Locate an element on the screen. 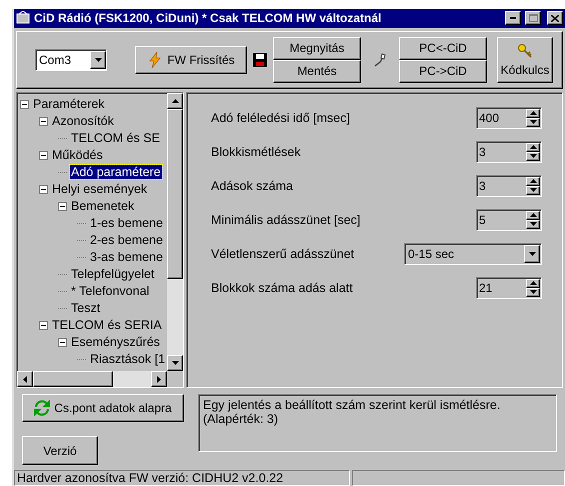  tree-item: 3-as bemene is located at coordinates (126, 257).